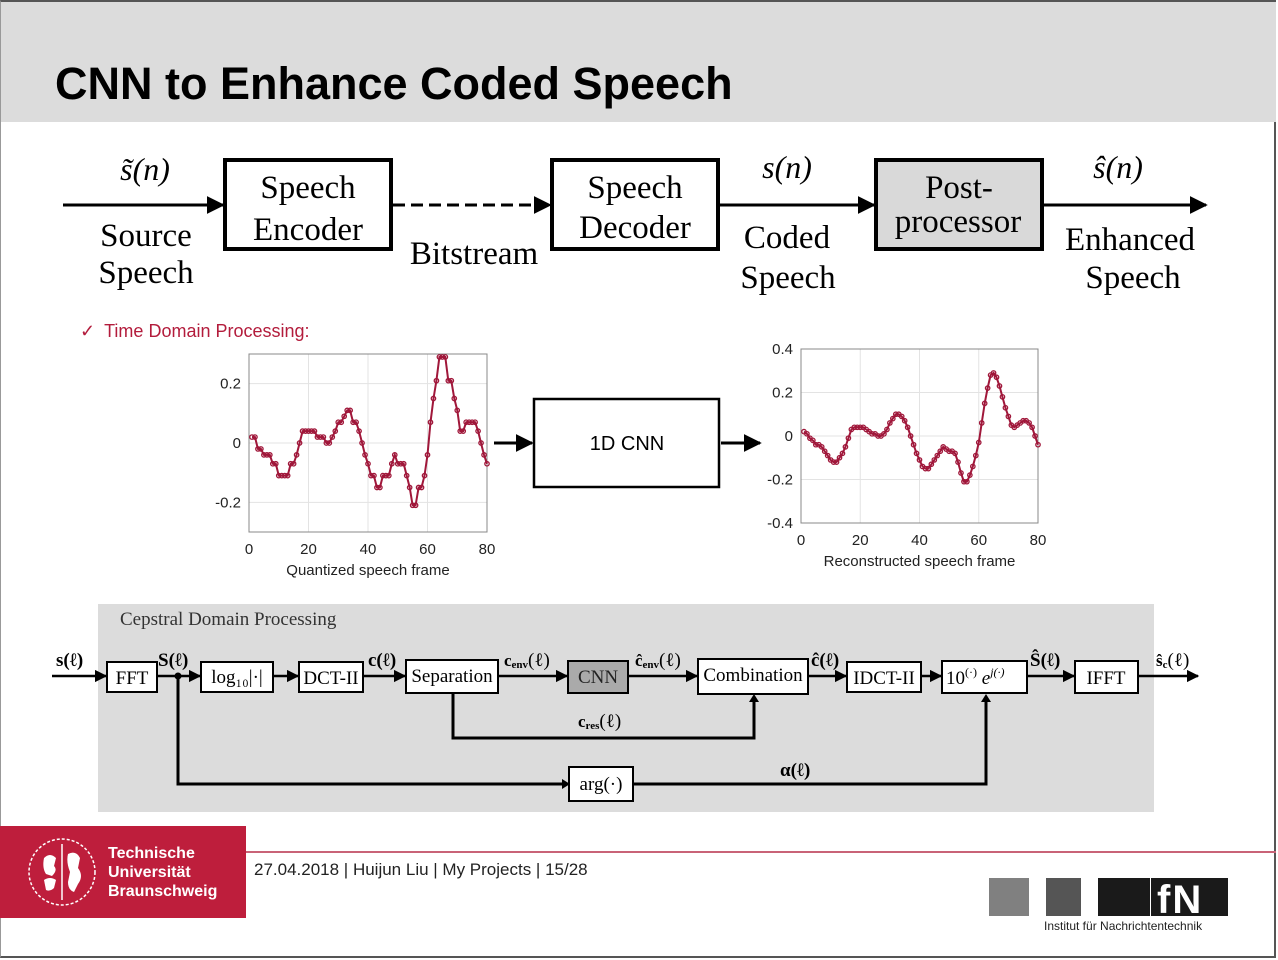 This screenshot has width=1278, height=960. I want to click on coded-label-line2: Speech, so click(788, 278).